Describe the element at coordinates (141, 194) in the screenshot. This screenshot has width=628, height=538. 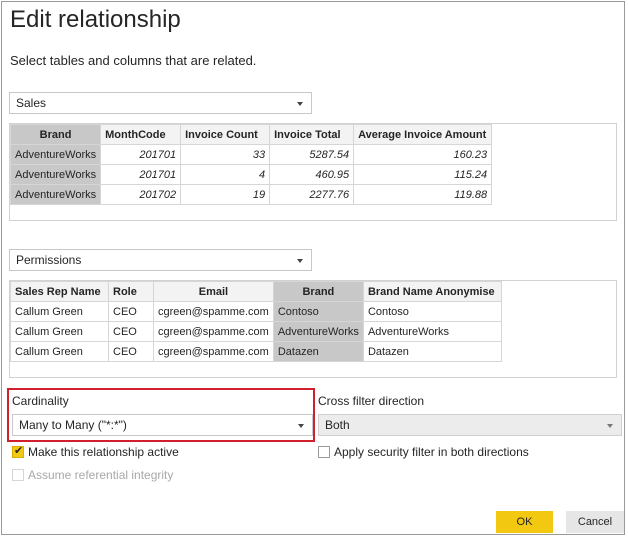
I see `table-cell: 201702` at that location.